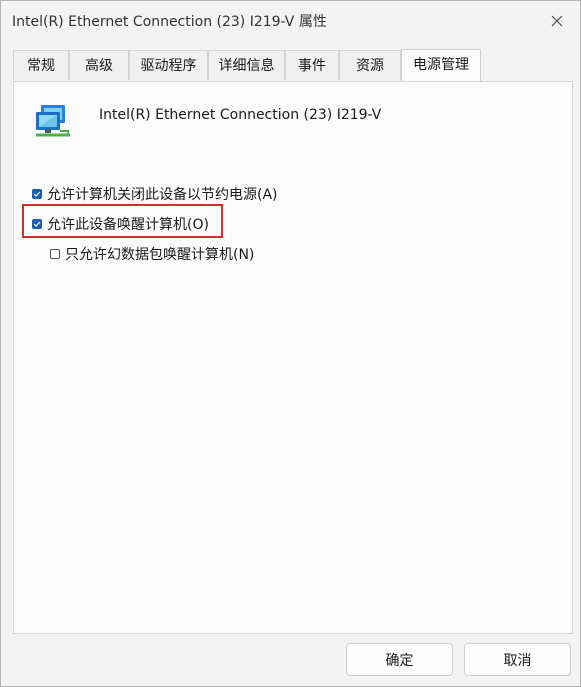  I want to click on device-name: Intel(R) Ethernet Connection (23) I219-V, so click(240, 115).